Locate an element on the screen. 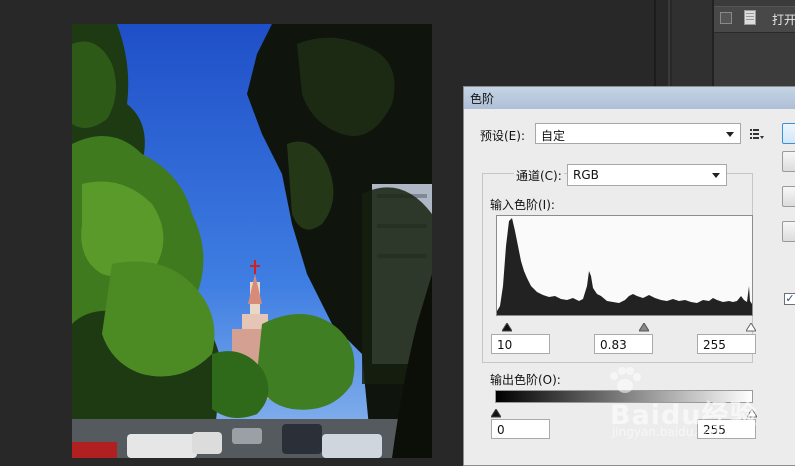 This screenshot has height=466, width=795. preset-options-icon is located at coordinates (757, 133).